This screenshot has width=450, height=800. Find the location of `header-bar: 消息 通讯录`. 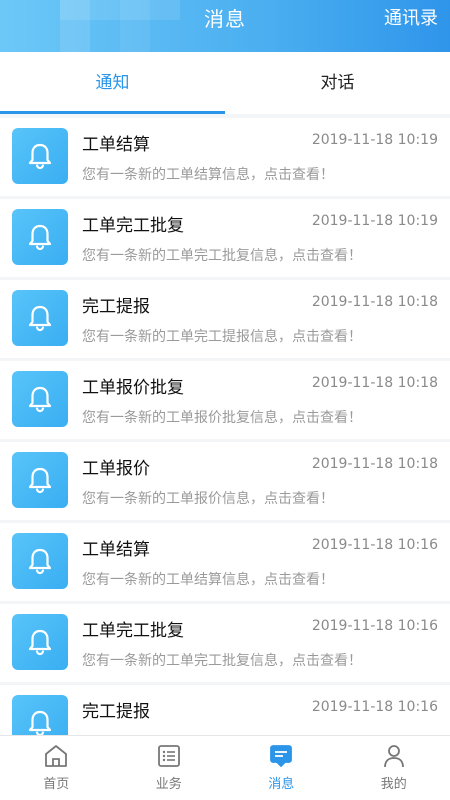

header-bar: 消息 通讯录 is located at coordinates (225, 26).